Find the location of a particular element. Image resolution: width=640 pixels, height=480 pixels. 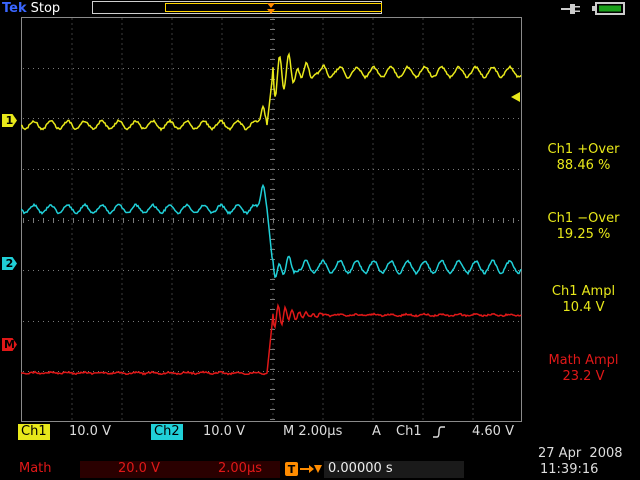

math-ground-marker: M is located at coordinates (9, 344).